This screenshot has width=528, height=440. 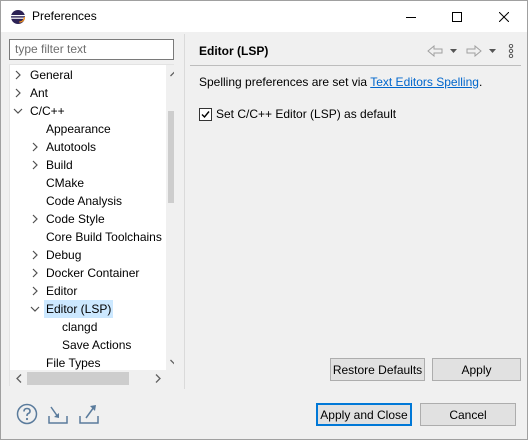 What do you see at coordinates (170, 73) in the screenshot?
I see `scroll-up-arrow-icon` at bounding box center [170, 73].